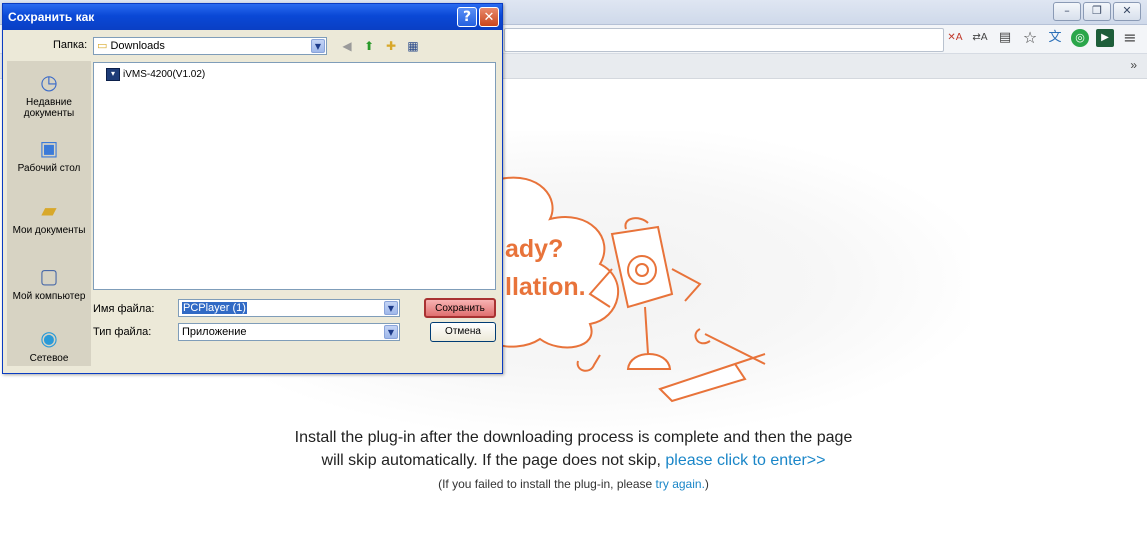  I want to click on place-my-computer: ▢ Мой компьютер, so click(49, 282).